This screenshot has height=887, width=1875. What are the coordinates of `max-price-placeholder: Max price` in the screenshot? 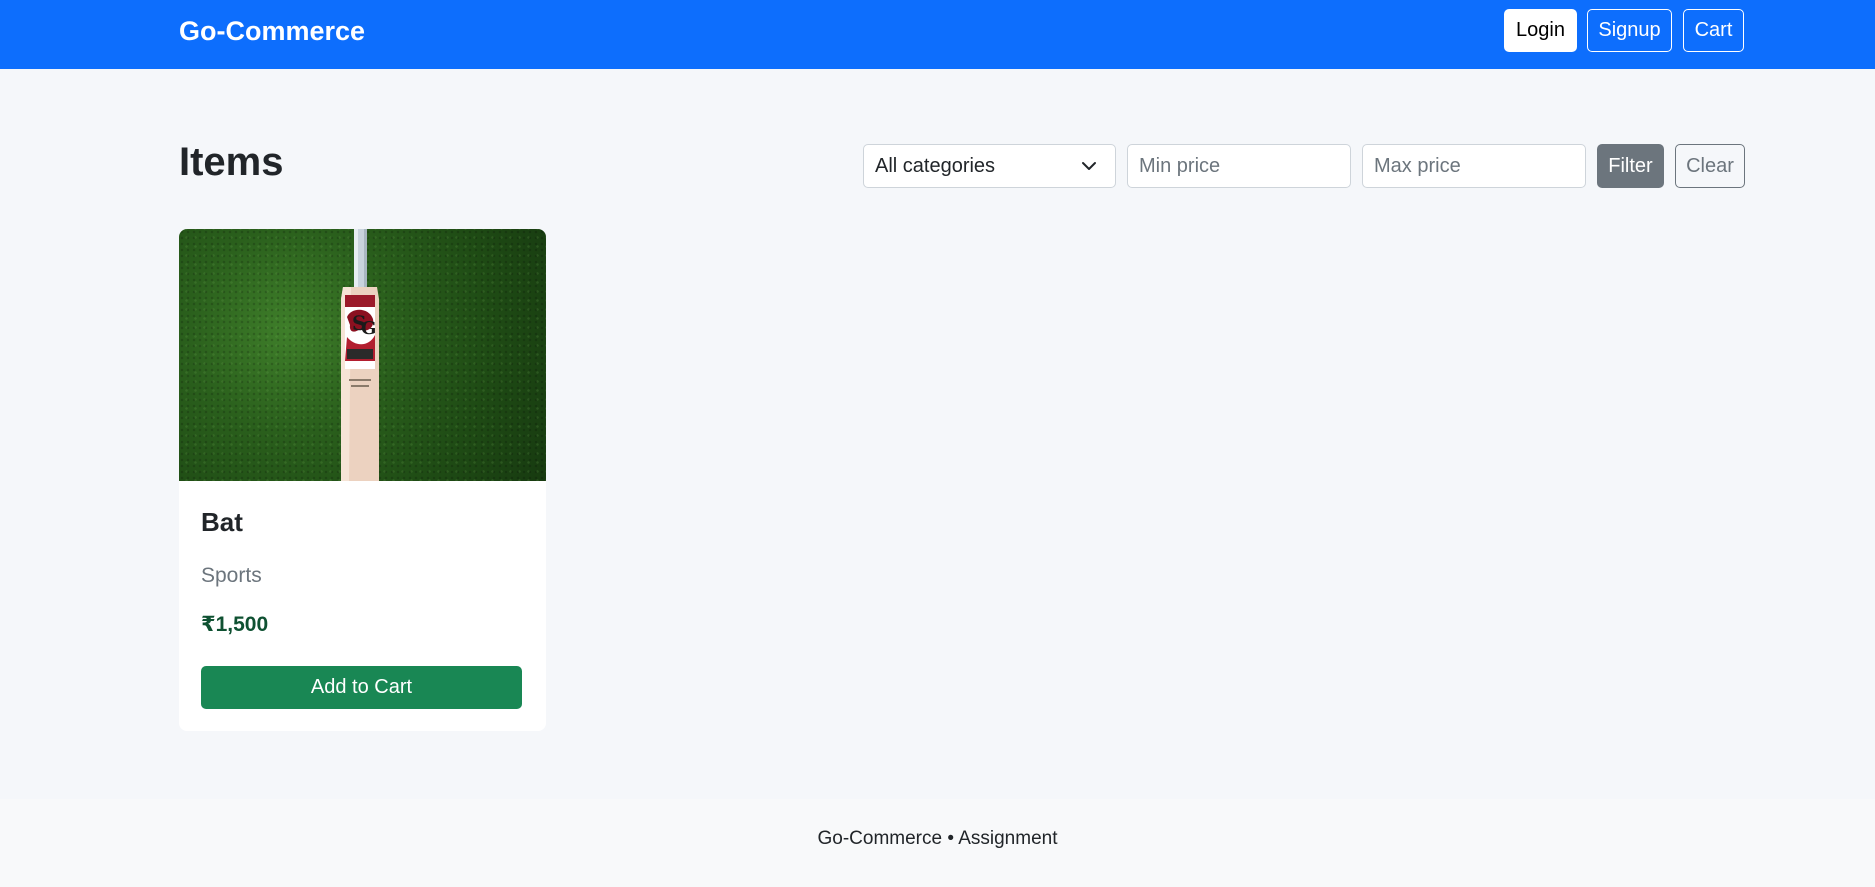 It's located at (1417, 166).